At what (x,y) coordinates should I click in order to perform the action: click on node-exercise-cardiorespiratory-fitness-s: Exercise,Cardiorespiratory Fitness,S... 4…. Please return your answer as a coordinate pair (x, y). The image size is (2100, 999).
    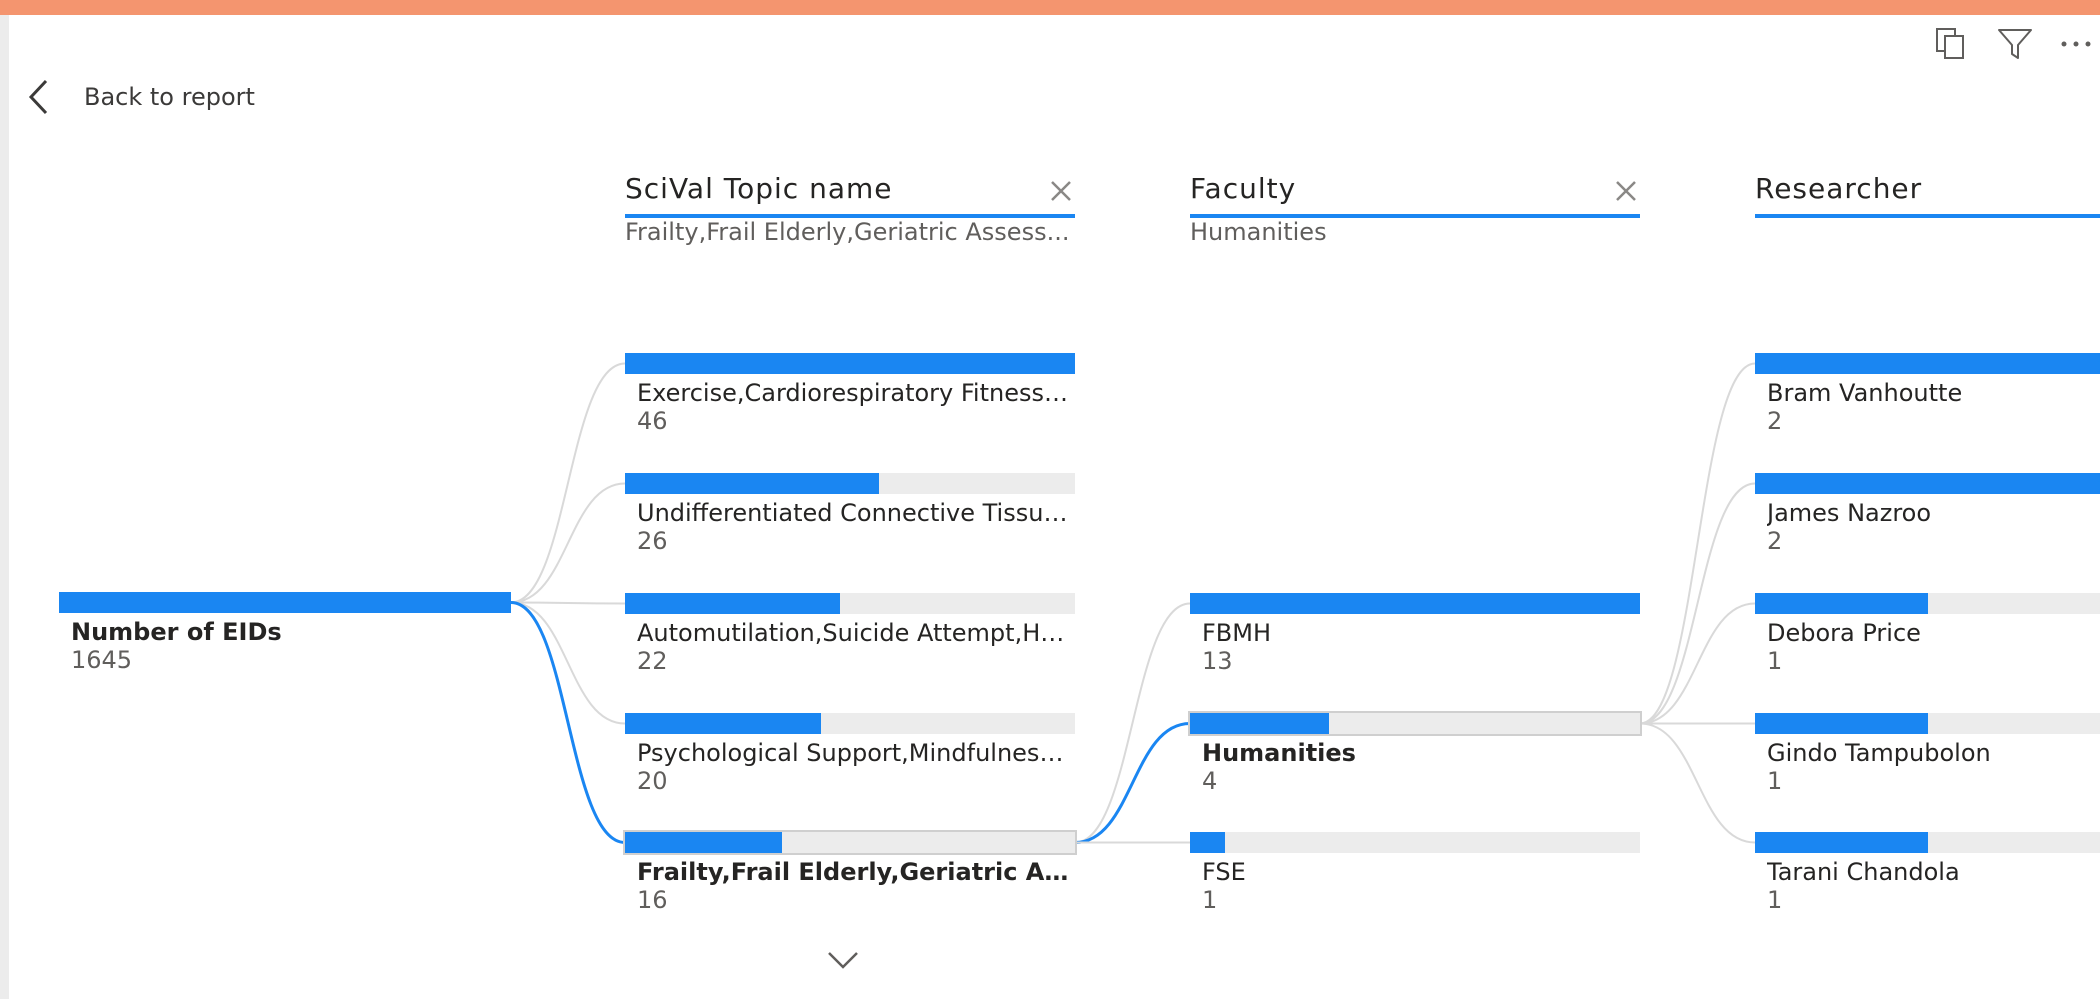
    Looking at the image, I should click on (850, 395).